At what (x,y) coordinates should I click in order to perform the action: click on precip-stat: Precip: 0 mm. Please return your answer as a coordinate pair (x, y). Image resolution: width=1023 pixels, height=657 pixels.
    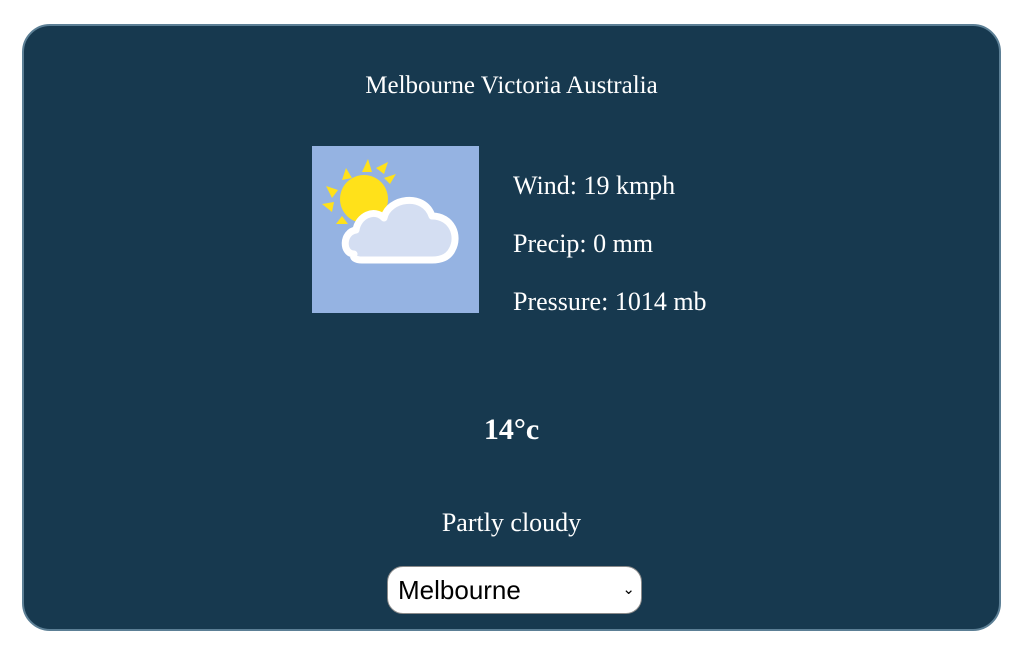
    Looking at the image, I should click on (583, 243).